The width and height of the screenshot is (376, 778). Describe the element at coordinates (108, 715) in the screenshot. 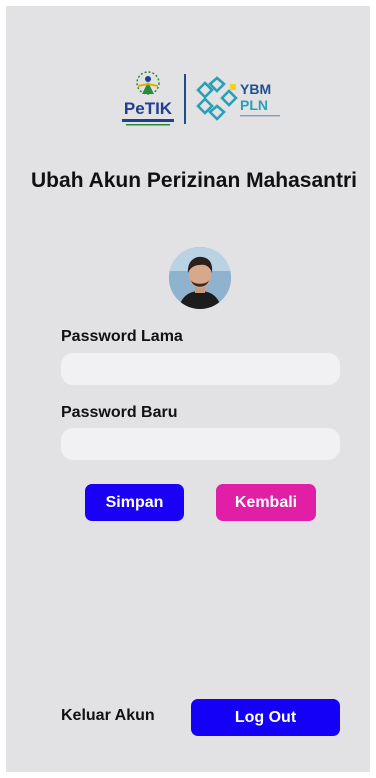

I see `logout-prompt: Keluar Akun` at that location.